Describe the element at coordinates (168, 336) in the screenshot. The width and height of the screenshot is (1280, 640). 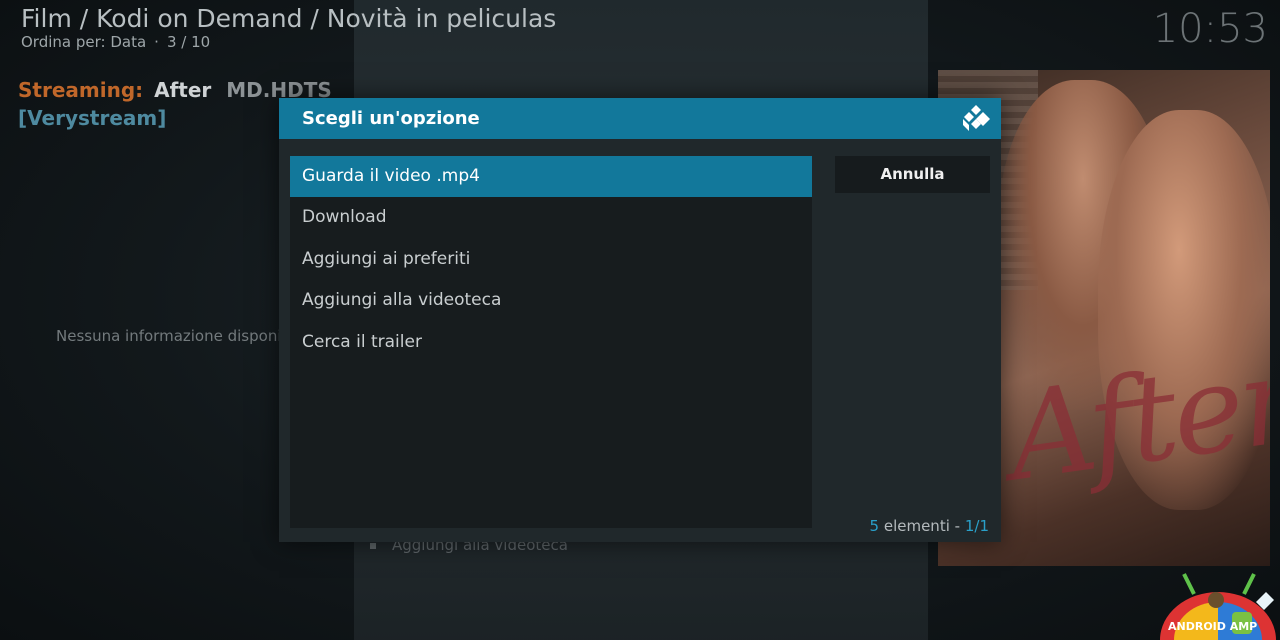
I see `no-info-text: Nessuna informazione disponibile` at that location.